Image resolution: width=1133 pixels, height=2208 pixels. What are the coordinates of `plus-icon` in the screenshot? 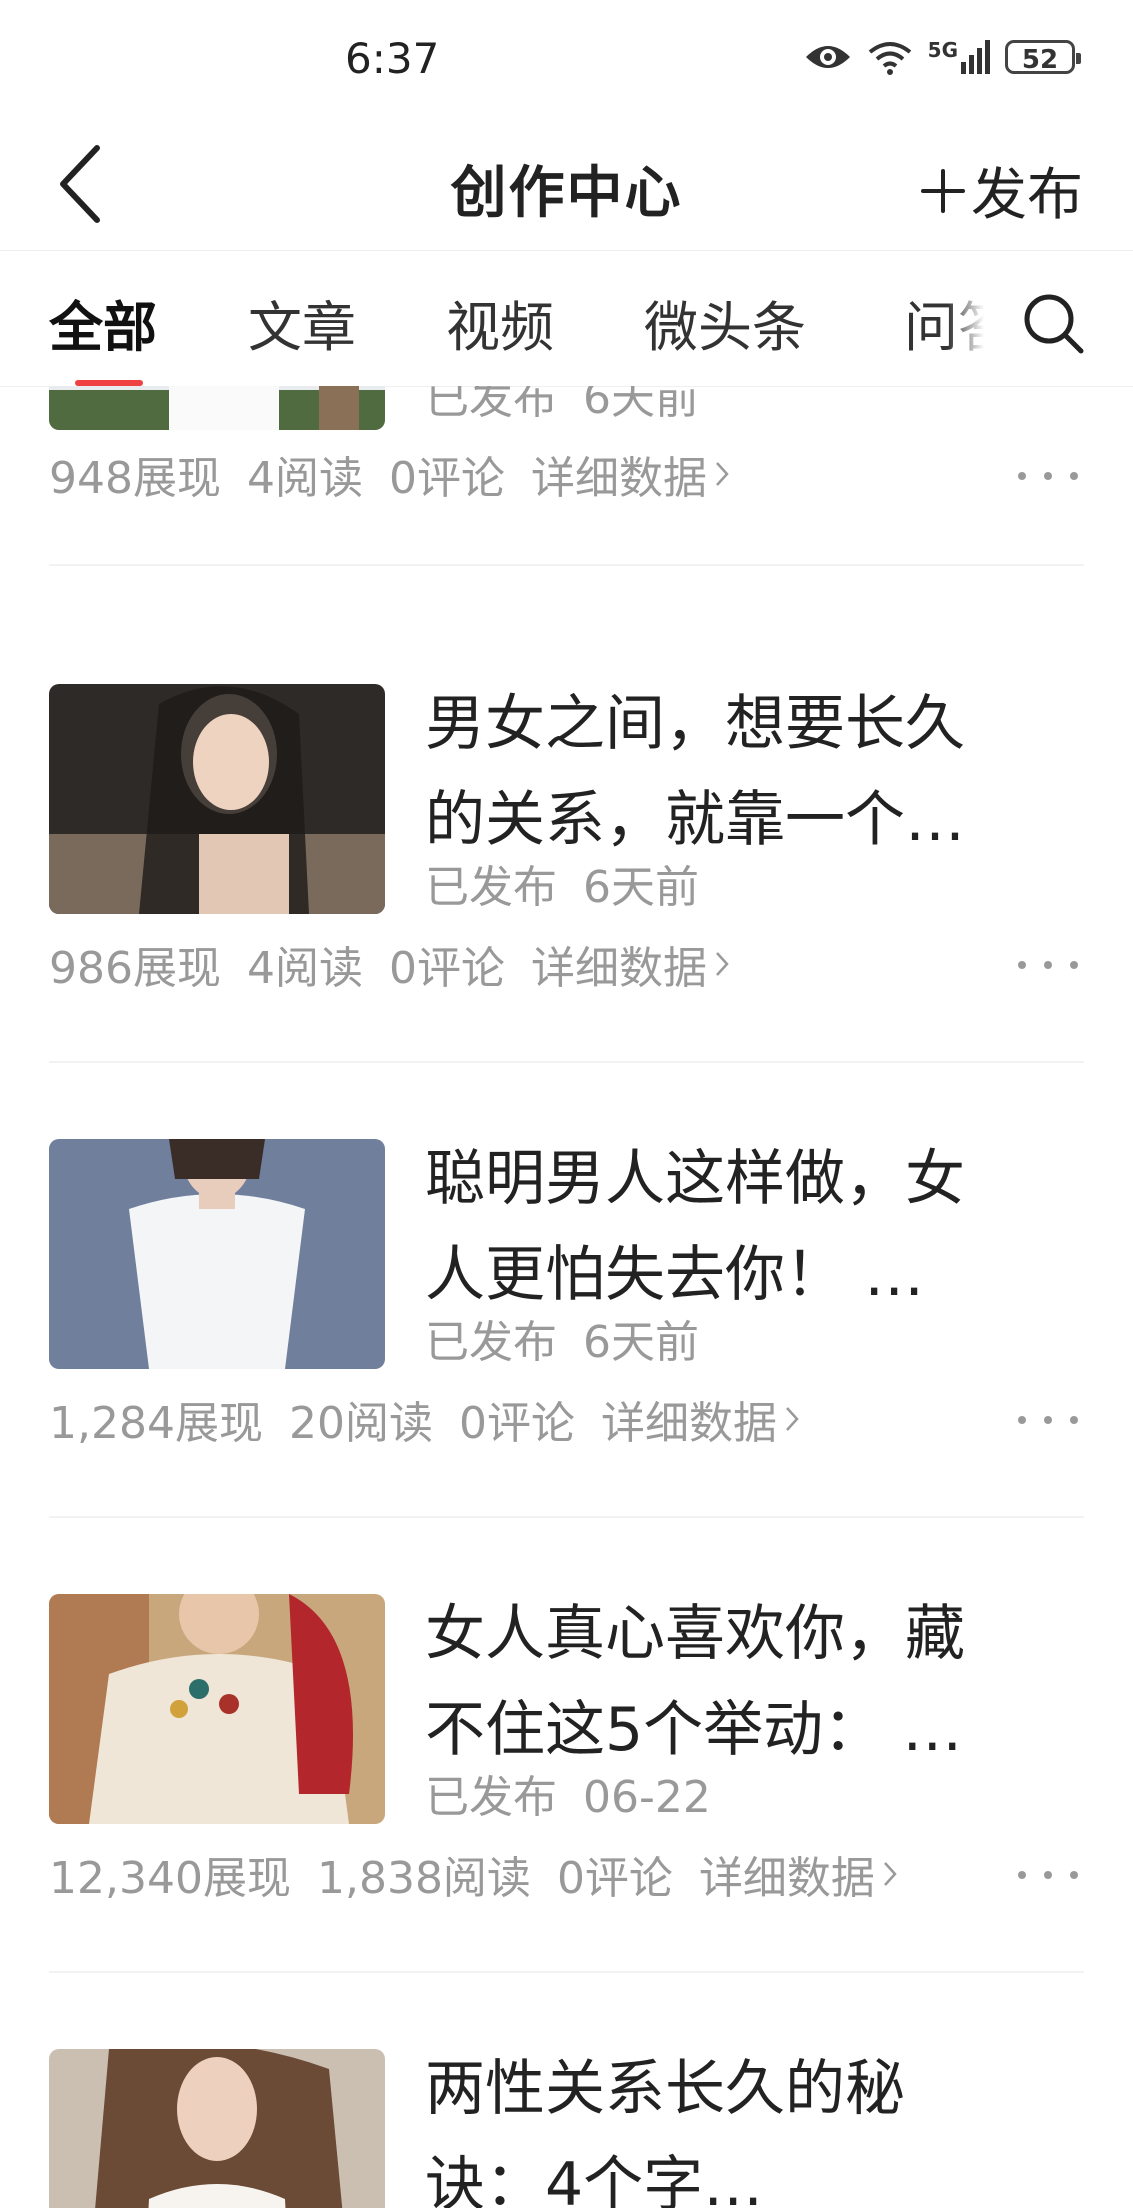 It's located at (943, 190).